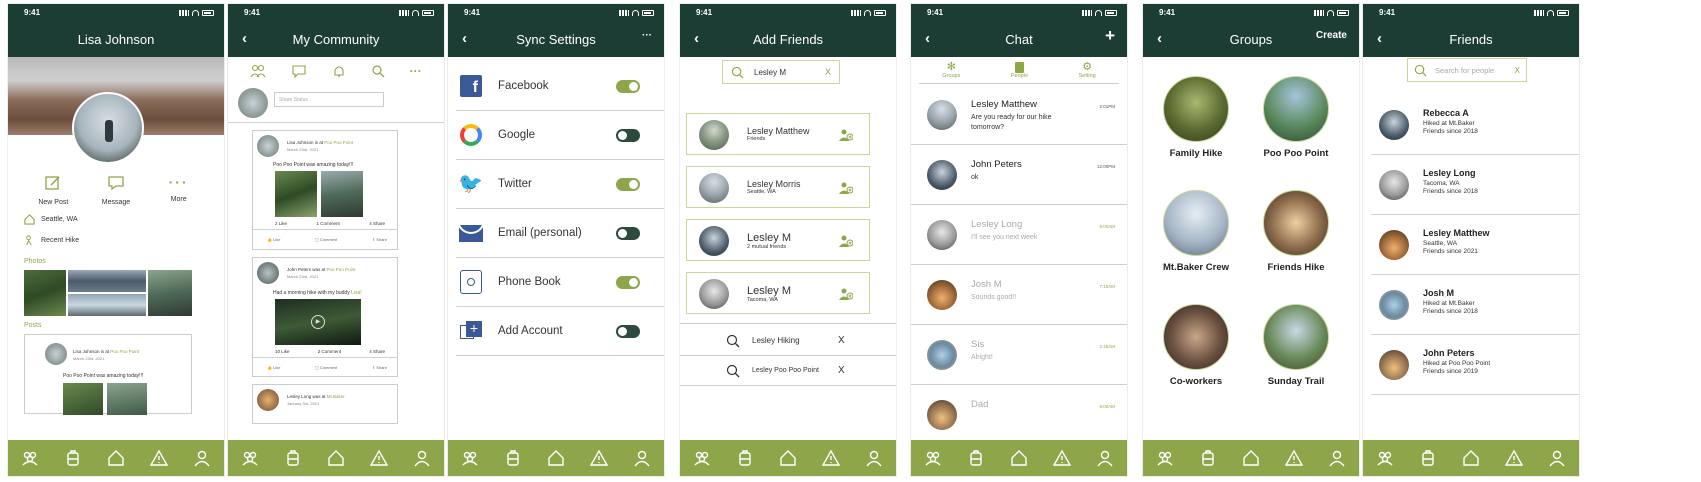  What do you see at coordinates (1019, 355) in the screenshot?
I see `chat-row: Sis Alright! 2:45AM` at bounding box center [1019, 355].